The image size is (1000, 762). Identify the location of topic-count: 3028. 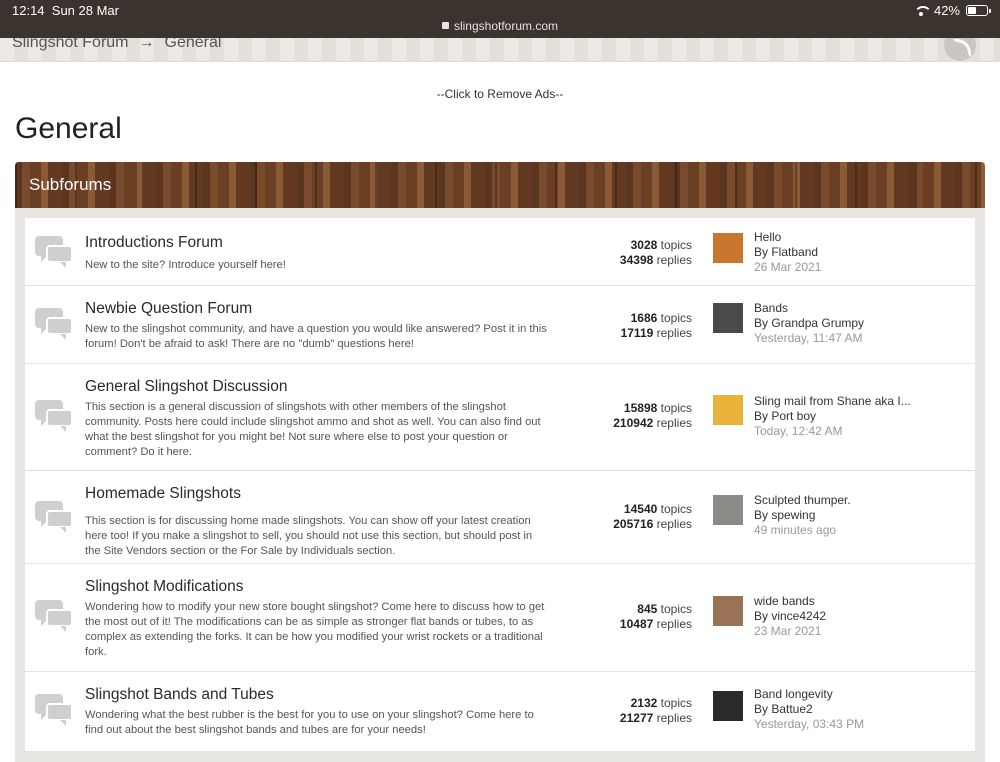
(644, 245).